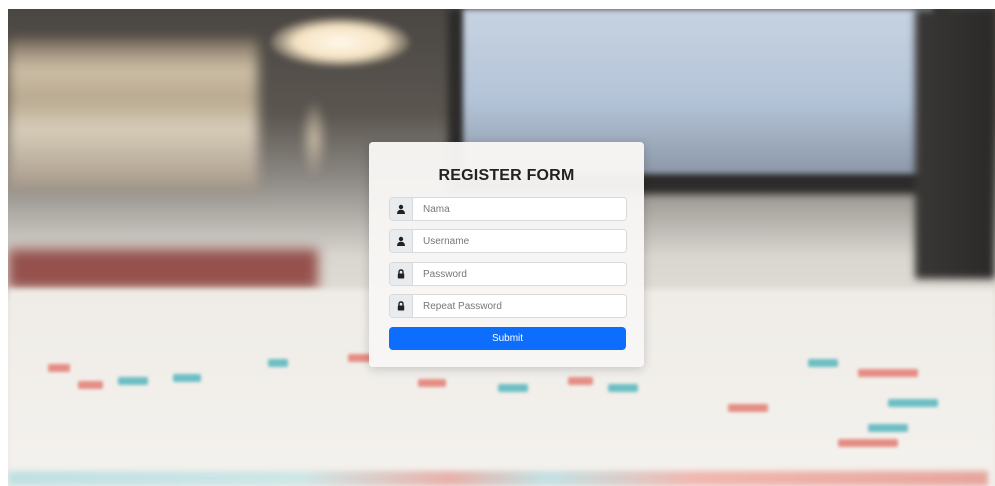  I want to click on username-input, so click(519, 241).